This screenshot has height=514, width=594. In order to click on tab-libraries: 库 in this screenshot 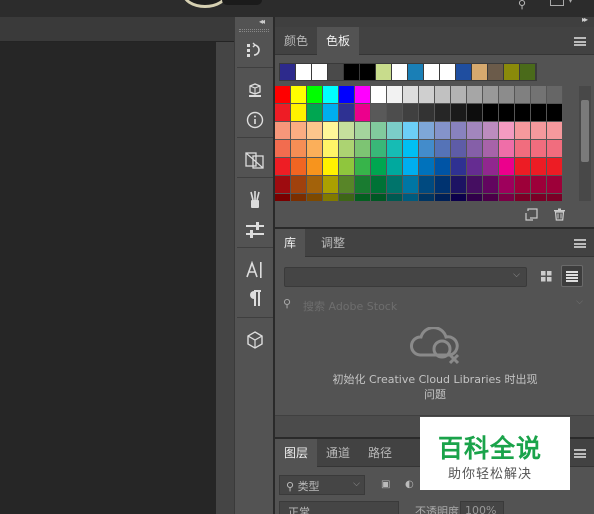, I will do `click(290, 243)`.